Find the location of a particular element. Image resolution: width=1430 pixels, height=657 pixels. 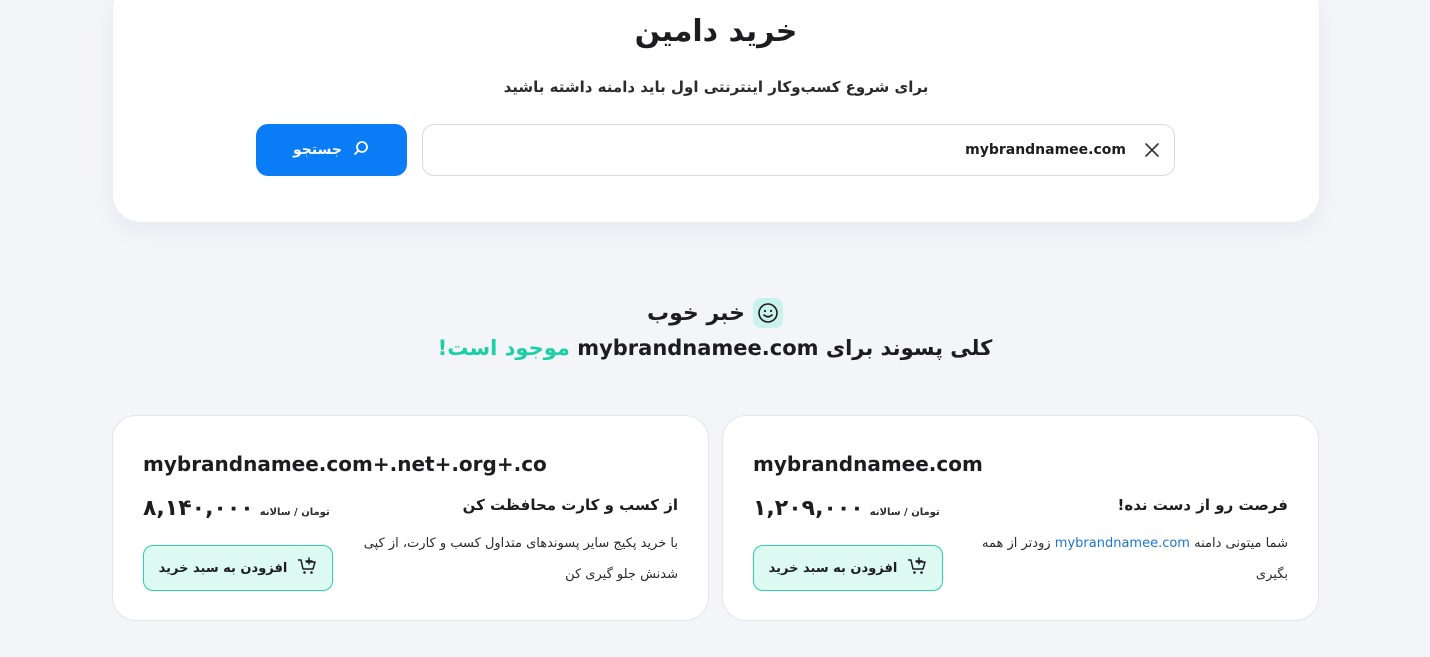

availability-prefix: کلی پسوند برای is located at coordinates (909, 348).